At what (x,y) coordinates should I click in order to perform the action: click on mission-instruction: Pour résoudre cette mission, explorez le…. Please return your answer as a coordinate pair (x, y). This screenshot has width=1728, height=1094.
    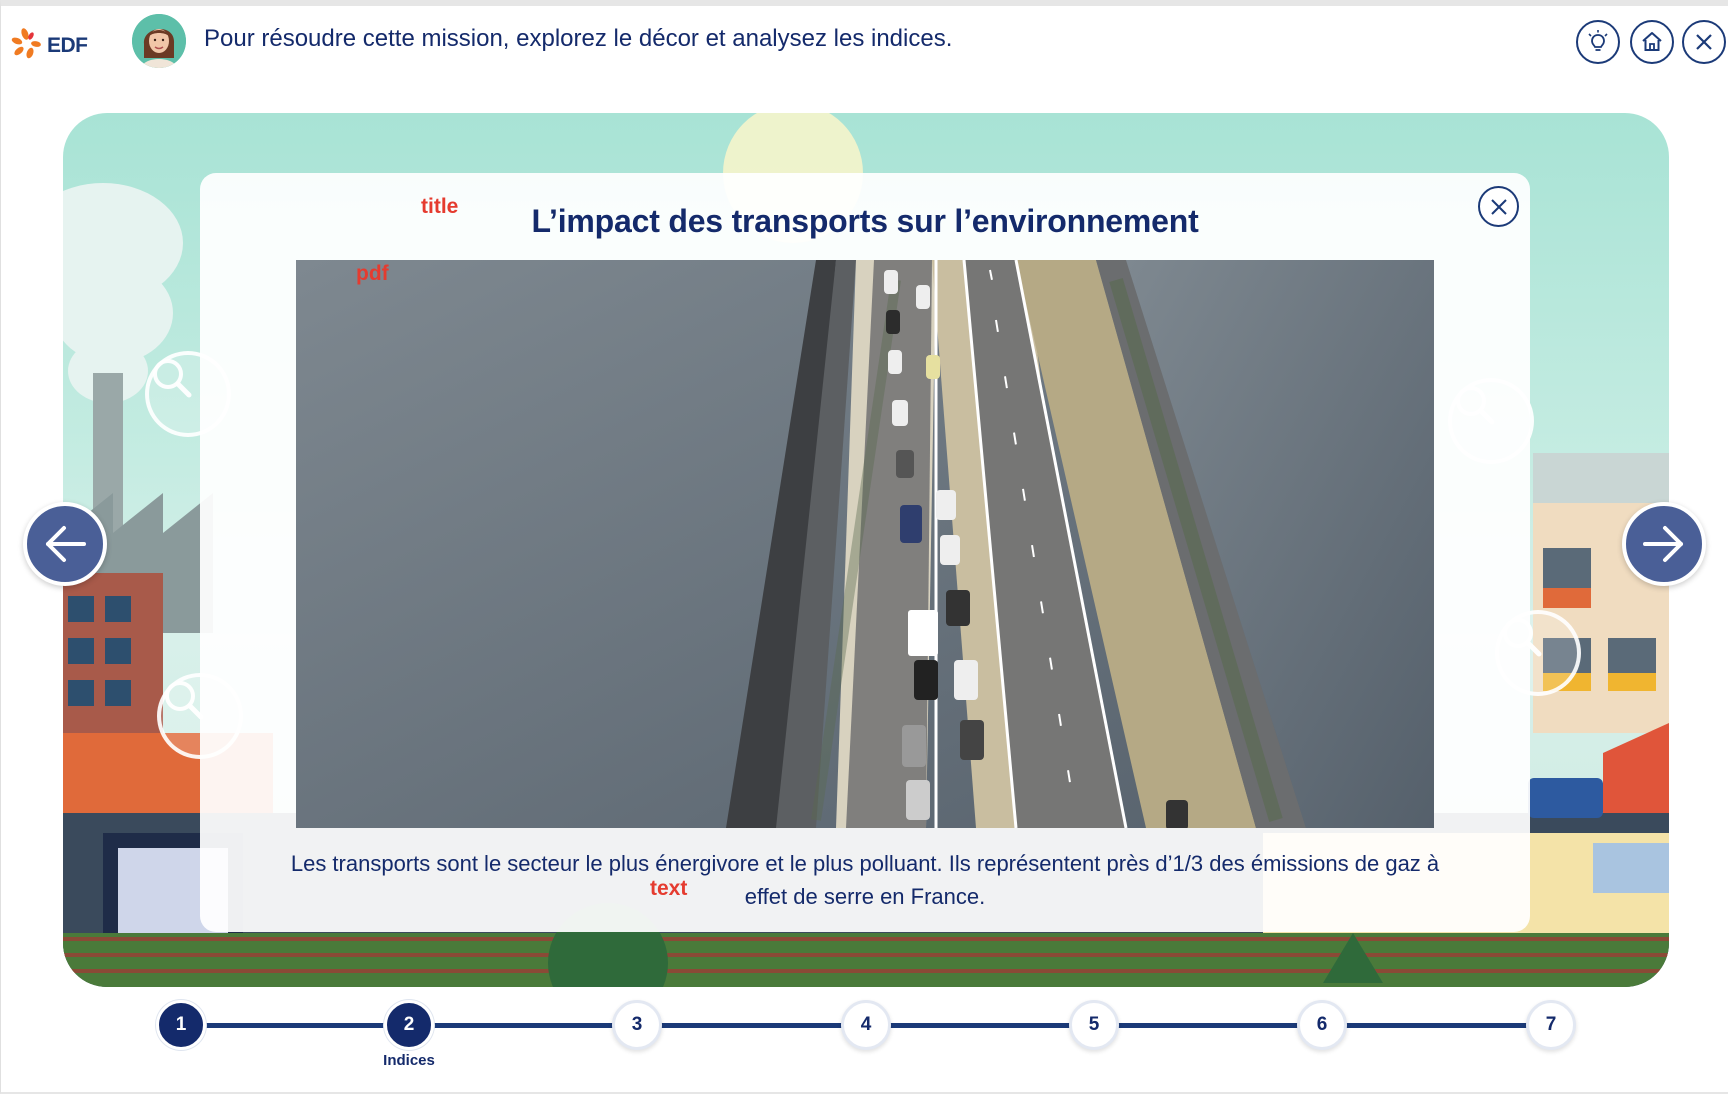
    Looking at the image, I should click on (578, 38).